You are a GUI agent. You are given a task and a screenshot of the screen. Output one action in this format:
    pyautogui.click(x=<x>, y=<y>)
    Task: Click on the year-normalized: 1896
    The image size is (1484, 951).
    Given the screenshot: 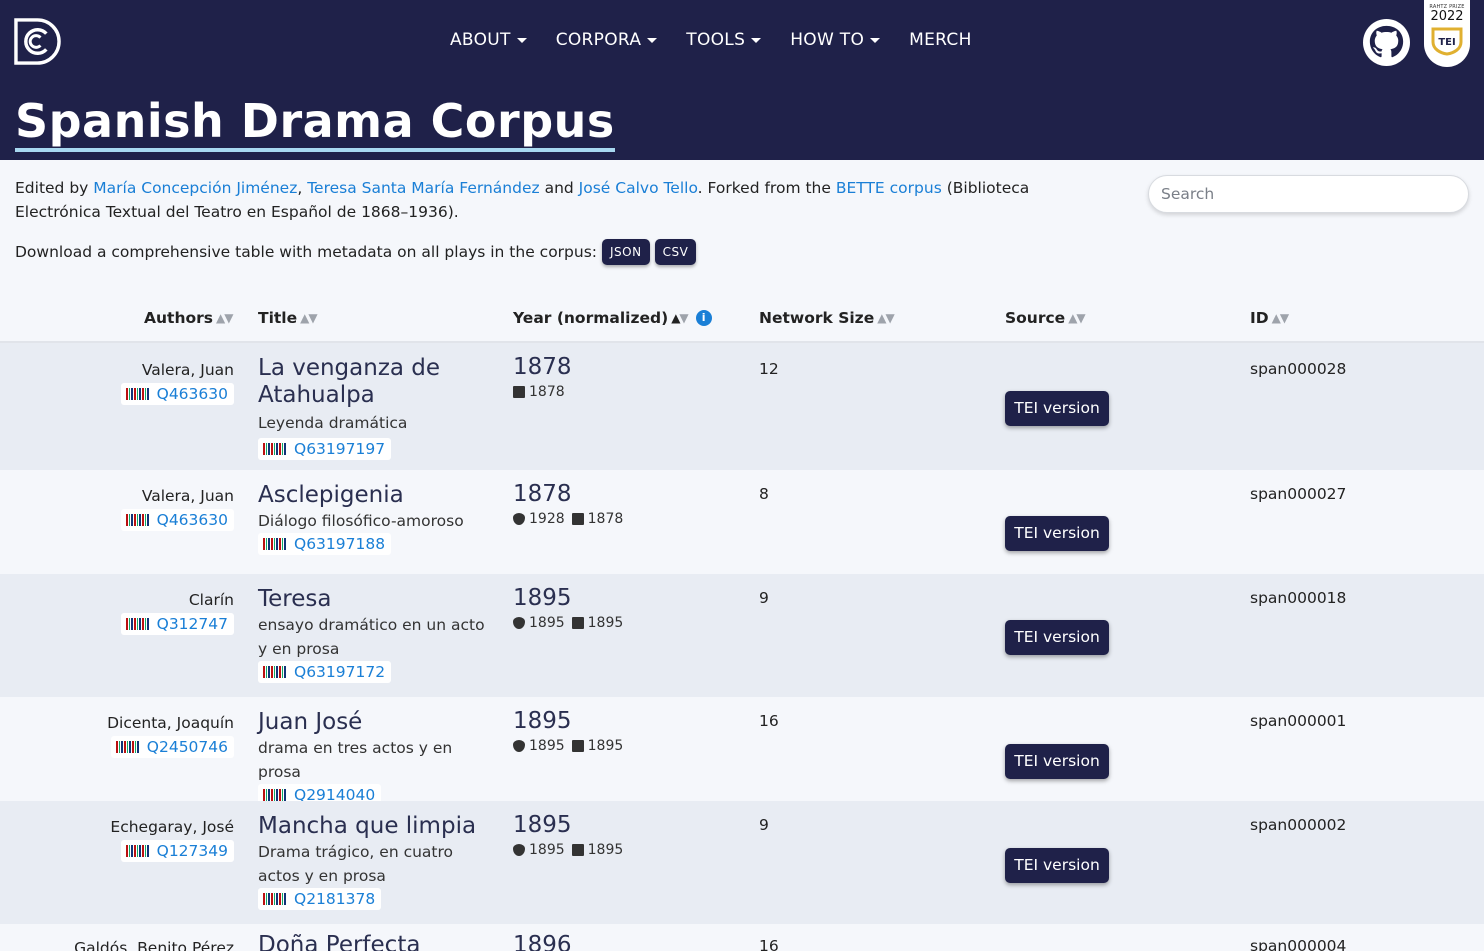 What is the action you would take?
    pyautogui.click(x=542, y=941)
    